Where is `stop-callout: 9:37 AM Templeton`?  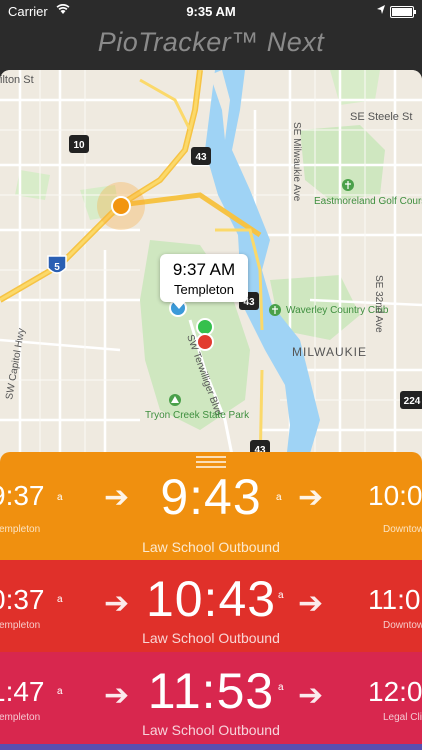 stop-callout: 9:37 AM Templeton is located at coordinates (204, 281).